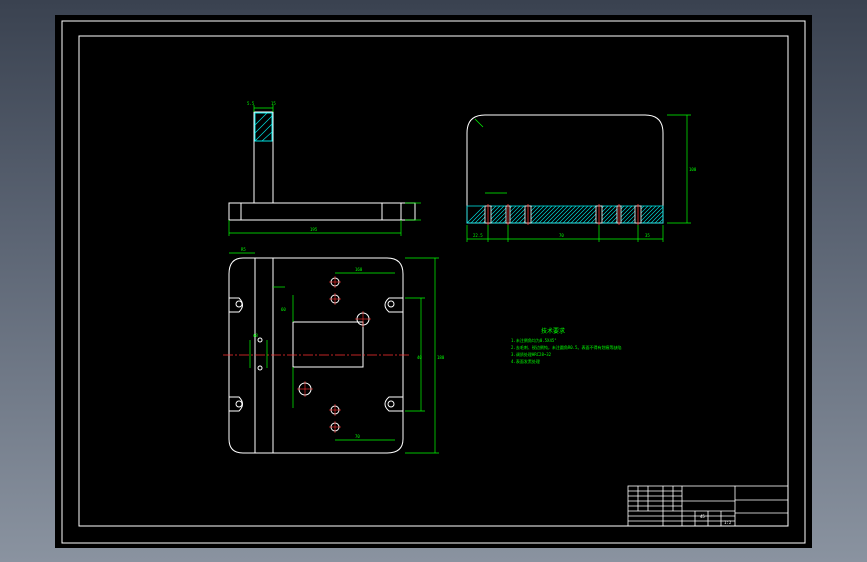 The height and width of the screenshot is (562, 867). What do you see at coordinates (283, 309) in the screenshot?
I see `dim-plan-offset: 60` at bounding box center [283, 309].